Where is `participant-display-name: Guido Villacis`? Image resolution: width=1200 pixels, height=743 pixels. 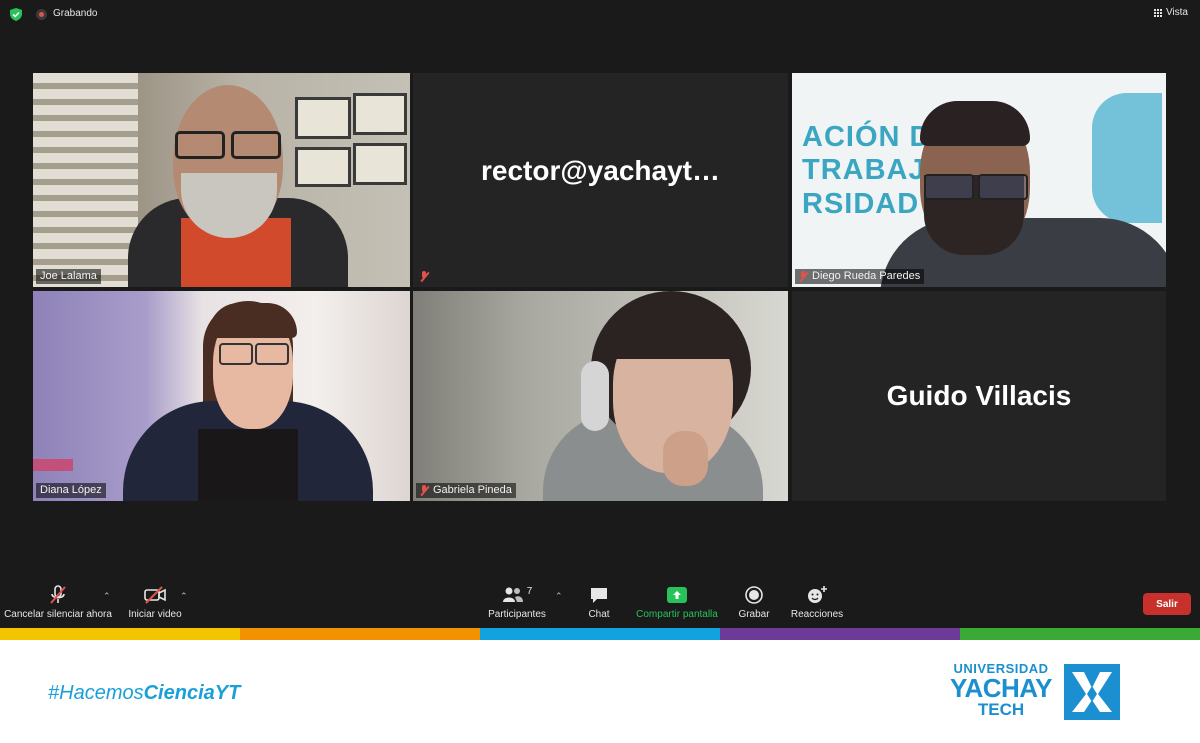
participant-display-name: Guido Villacis is located at coordinates (979, 395).